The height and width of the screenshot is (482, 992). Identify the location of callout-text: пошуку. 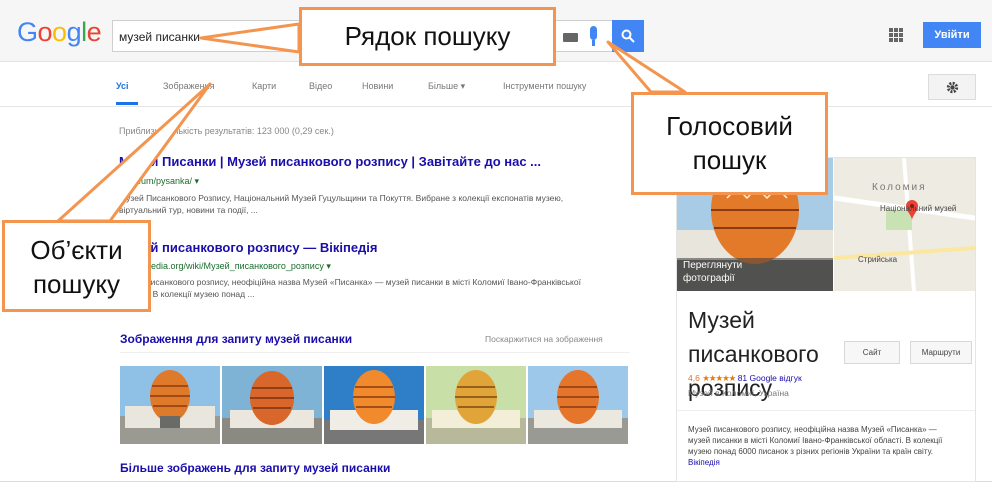
(76, 284).